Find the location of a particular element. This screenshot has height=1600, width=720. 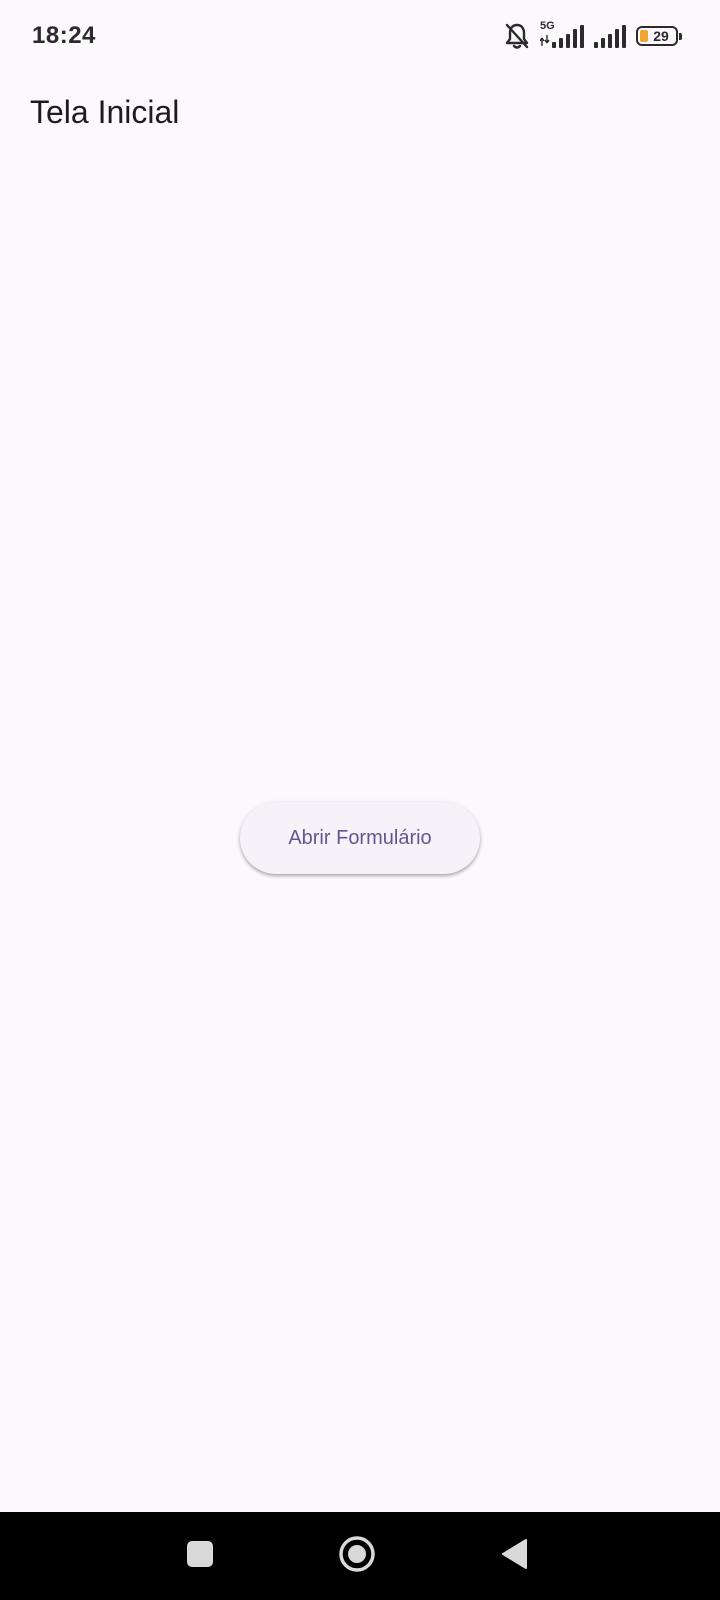

home-icon is located at coordinates (357, 1556).